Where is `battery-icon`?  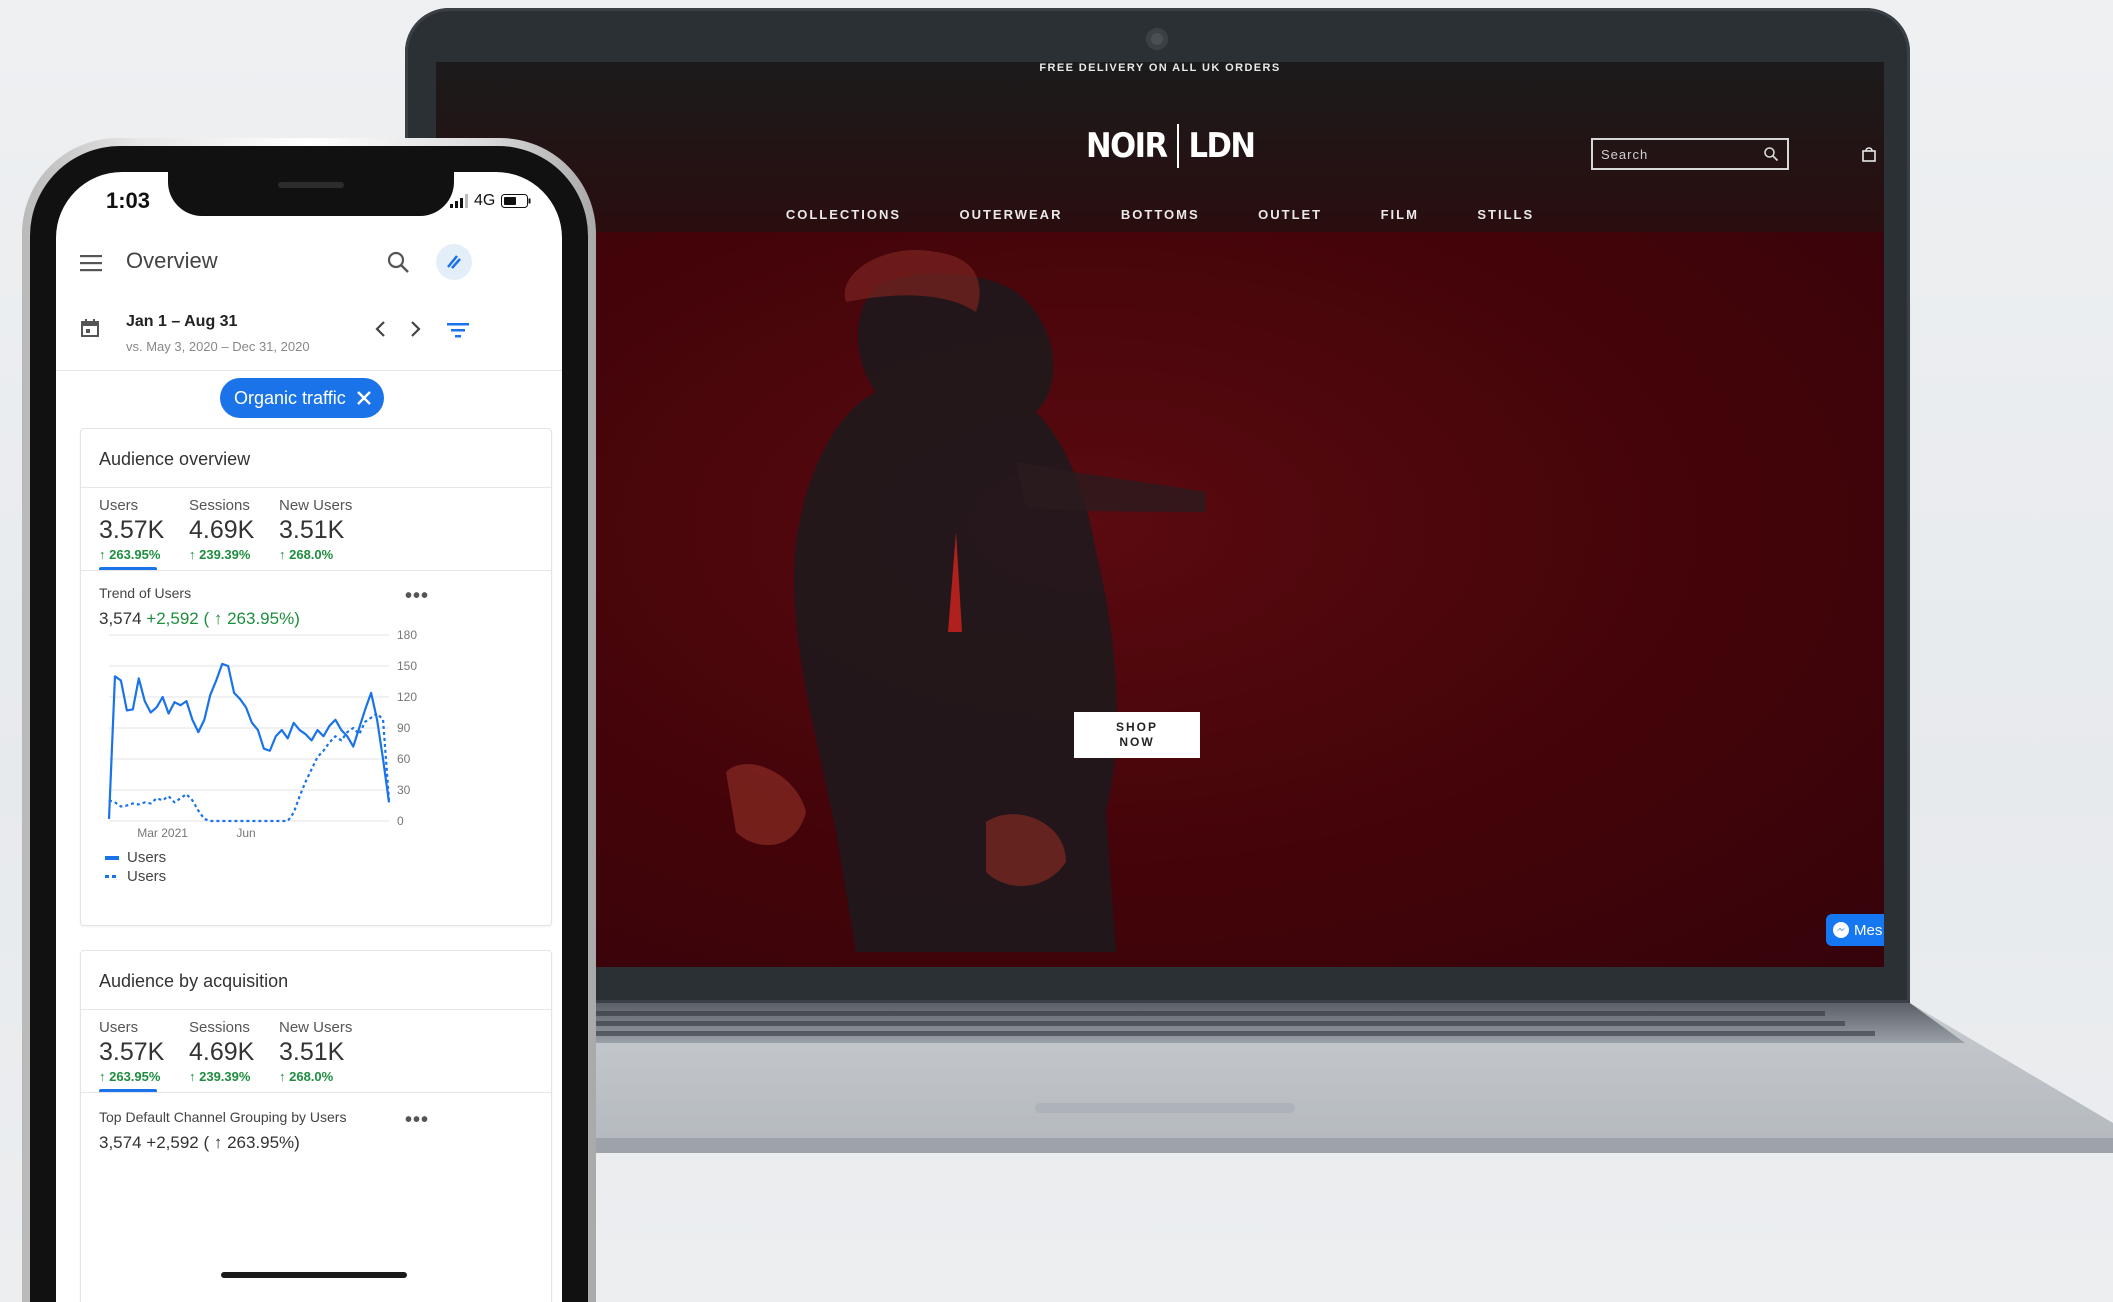
battery-icon is located at coordinates (516, 201).